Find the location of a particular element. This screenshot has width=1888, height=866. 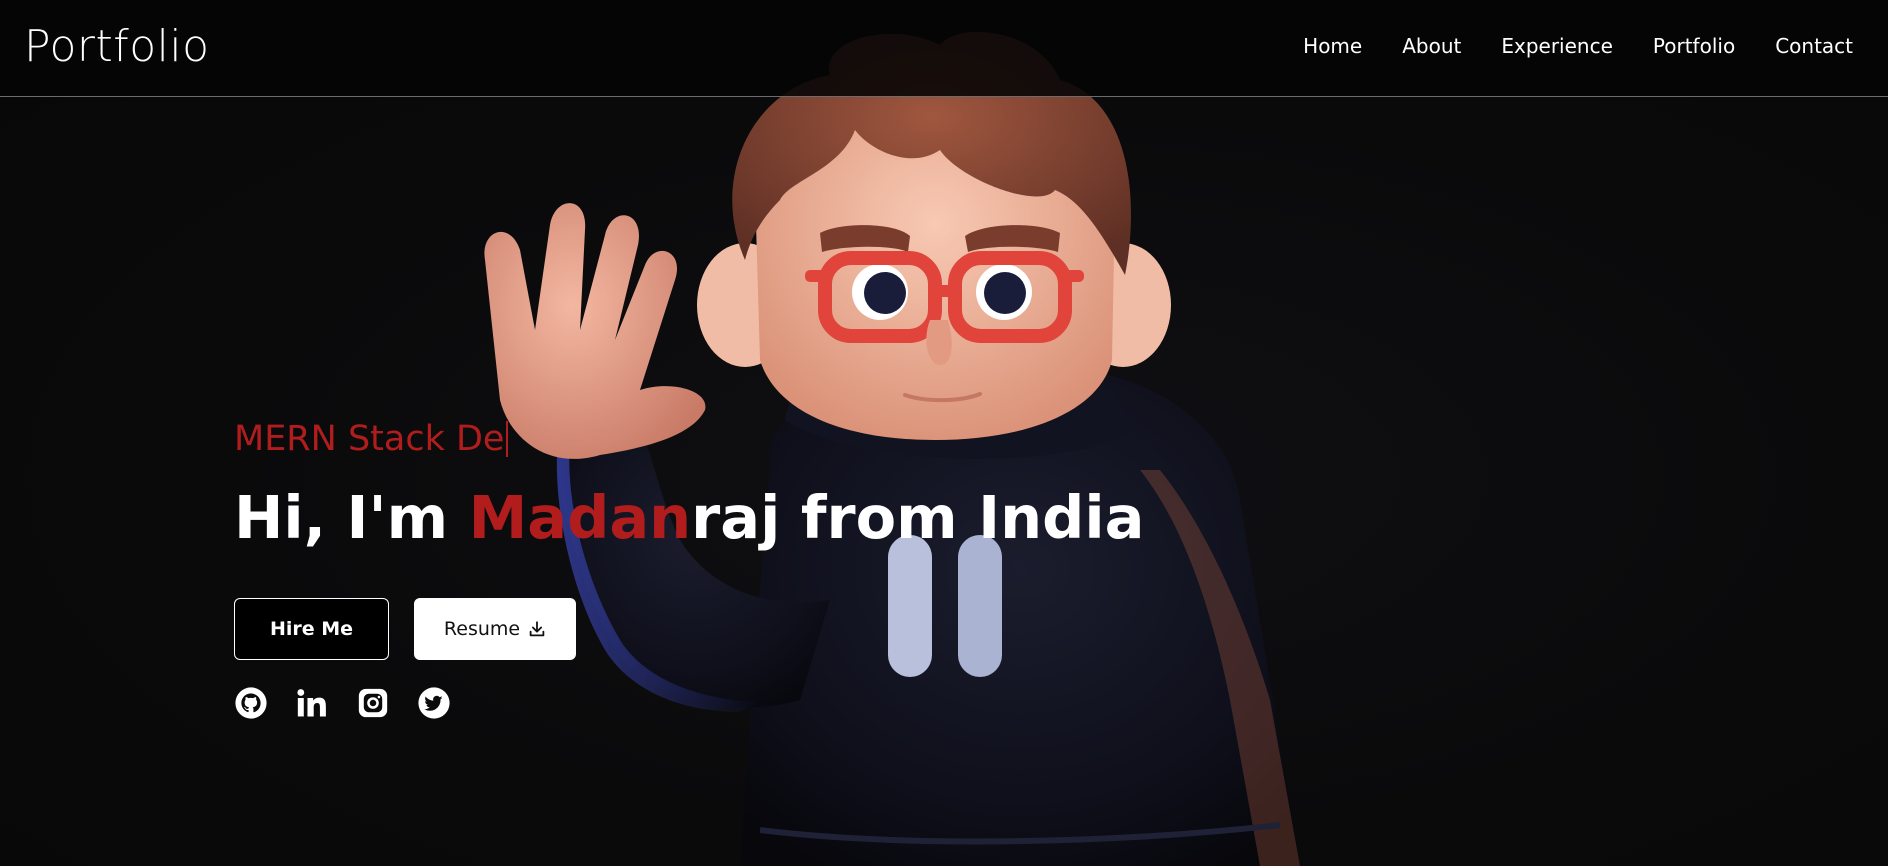

typed-role-text: MERN Stack De is located at coordinates (369, 439).